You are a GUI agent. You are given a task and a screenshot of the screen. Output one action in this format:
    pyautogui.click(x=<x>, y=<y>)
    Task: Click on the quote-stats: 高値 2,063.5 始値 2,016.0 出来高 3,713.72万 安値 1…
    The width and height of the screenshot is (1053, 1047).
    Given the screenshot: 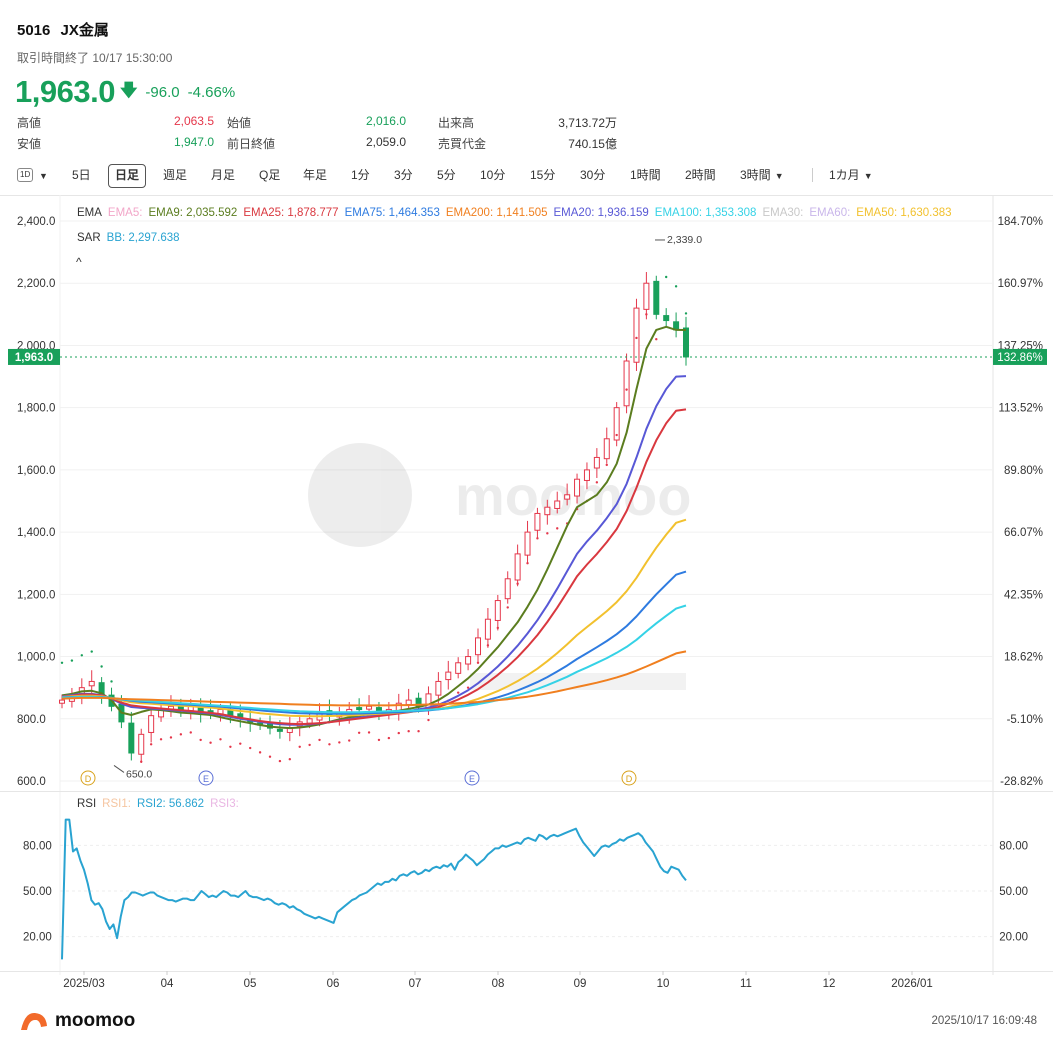 What is the action you would take?
    pyautogui.click(x=327, y=134)
    